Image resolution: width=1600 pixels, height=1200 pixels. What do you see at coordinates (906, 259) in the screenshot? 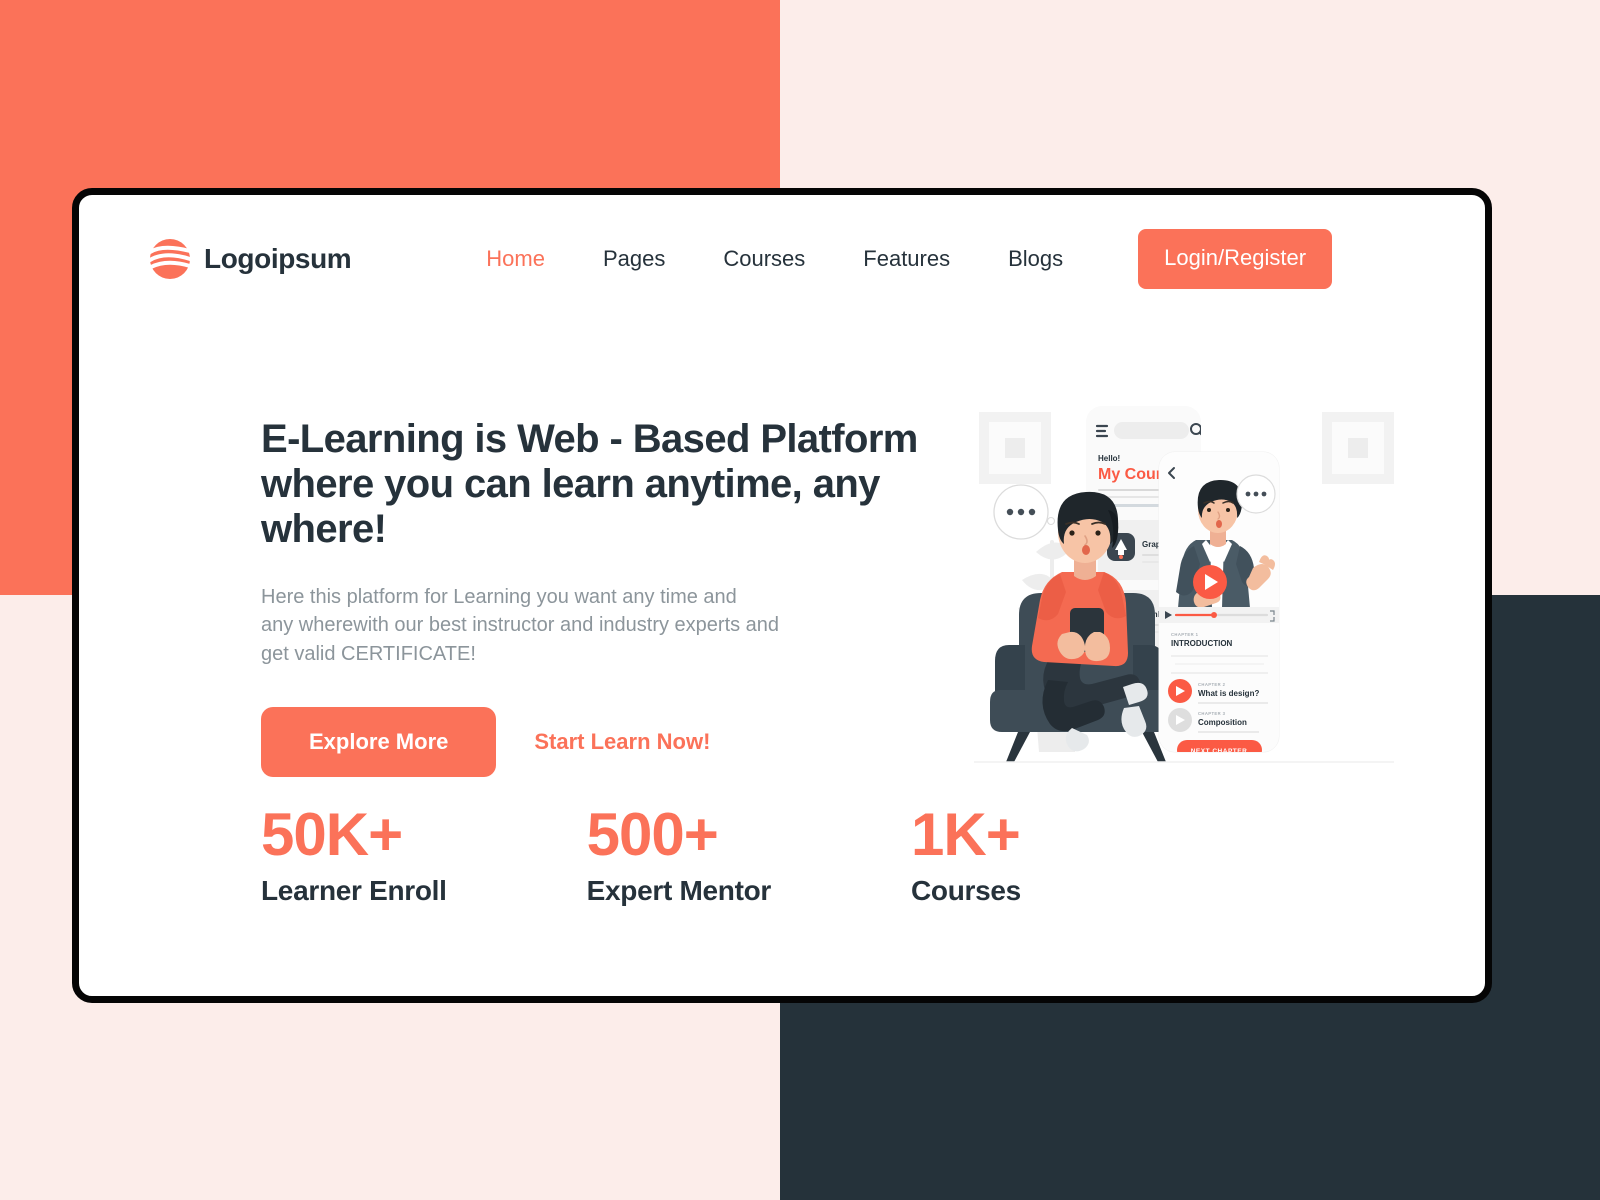
I see `nav-item-features: Features` at bounding box center [906, 259].